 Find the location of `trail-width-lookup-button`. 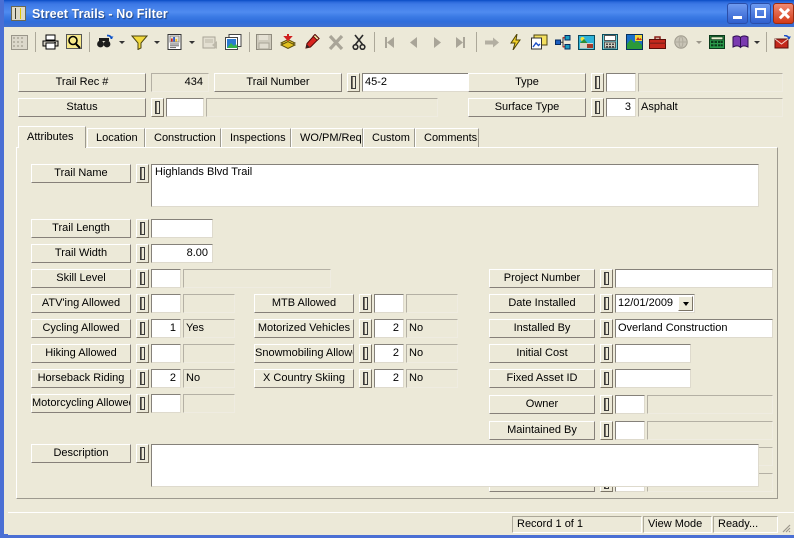

trail-width-lookup-button is located at coordinates (142, 253).